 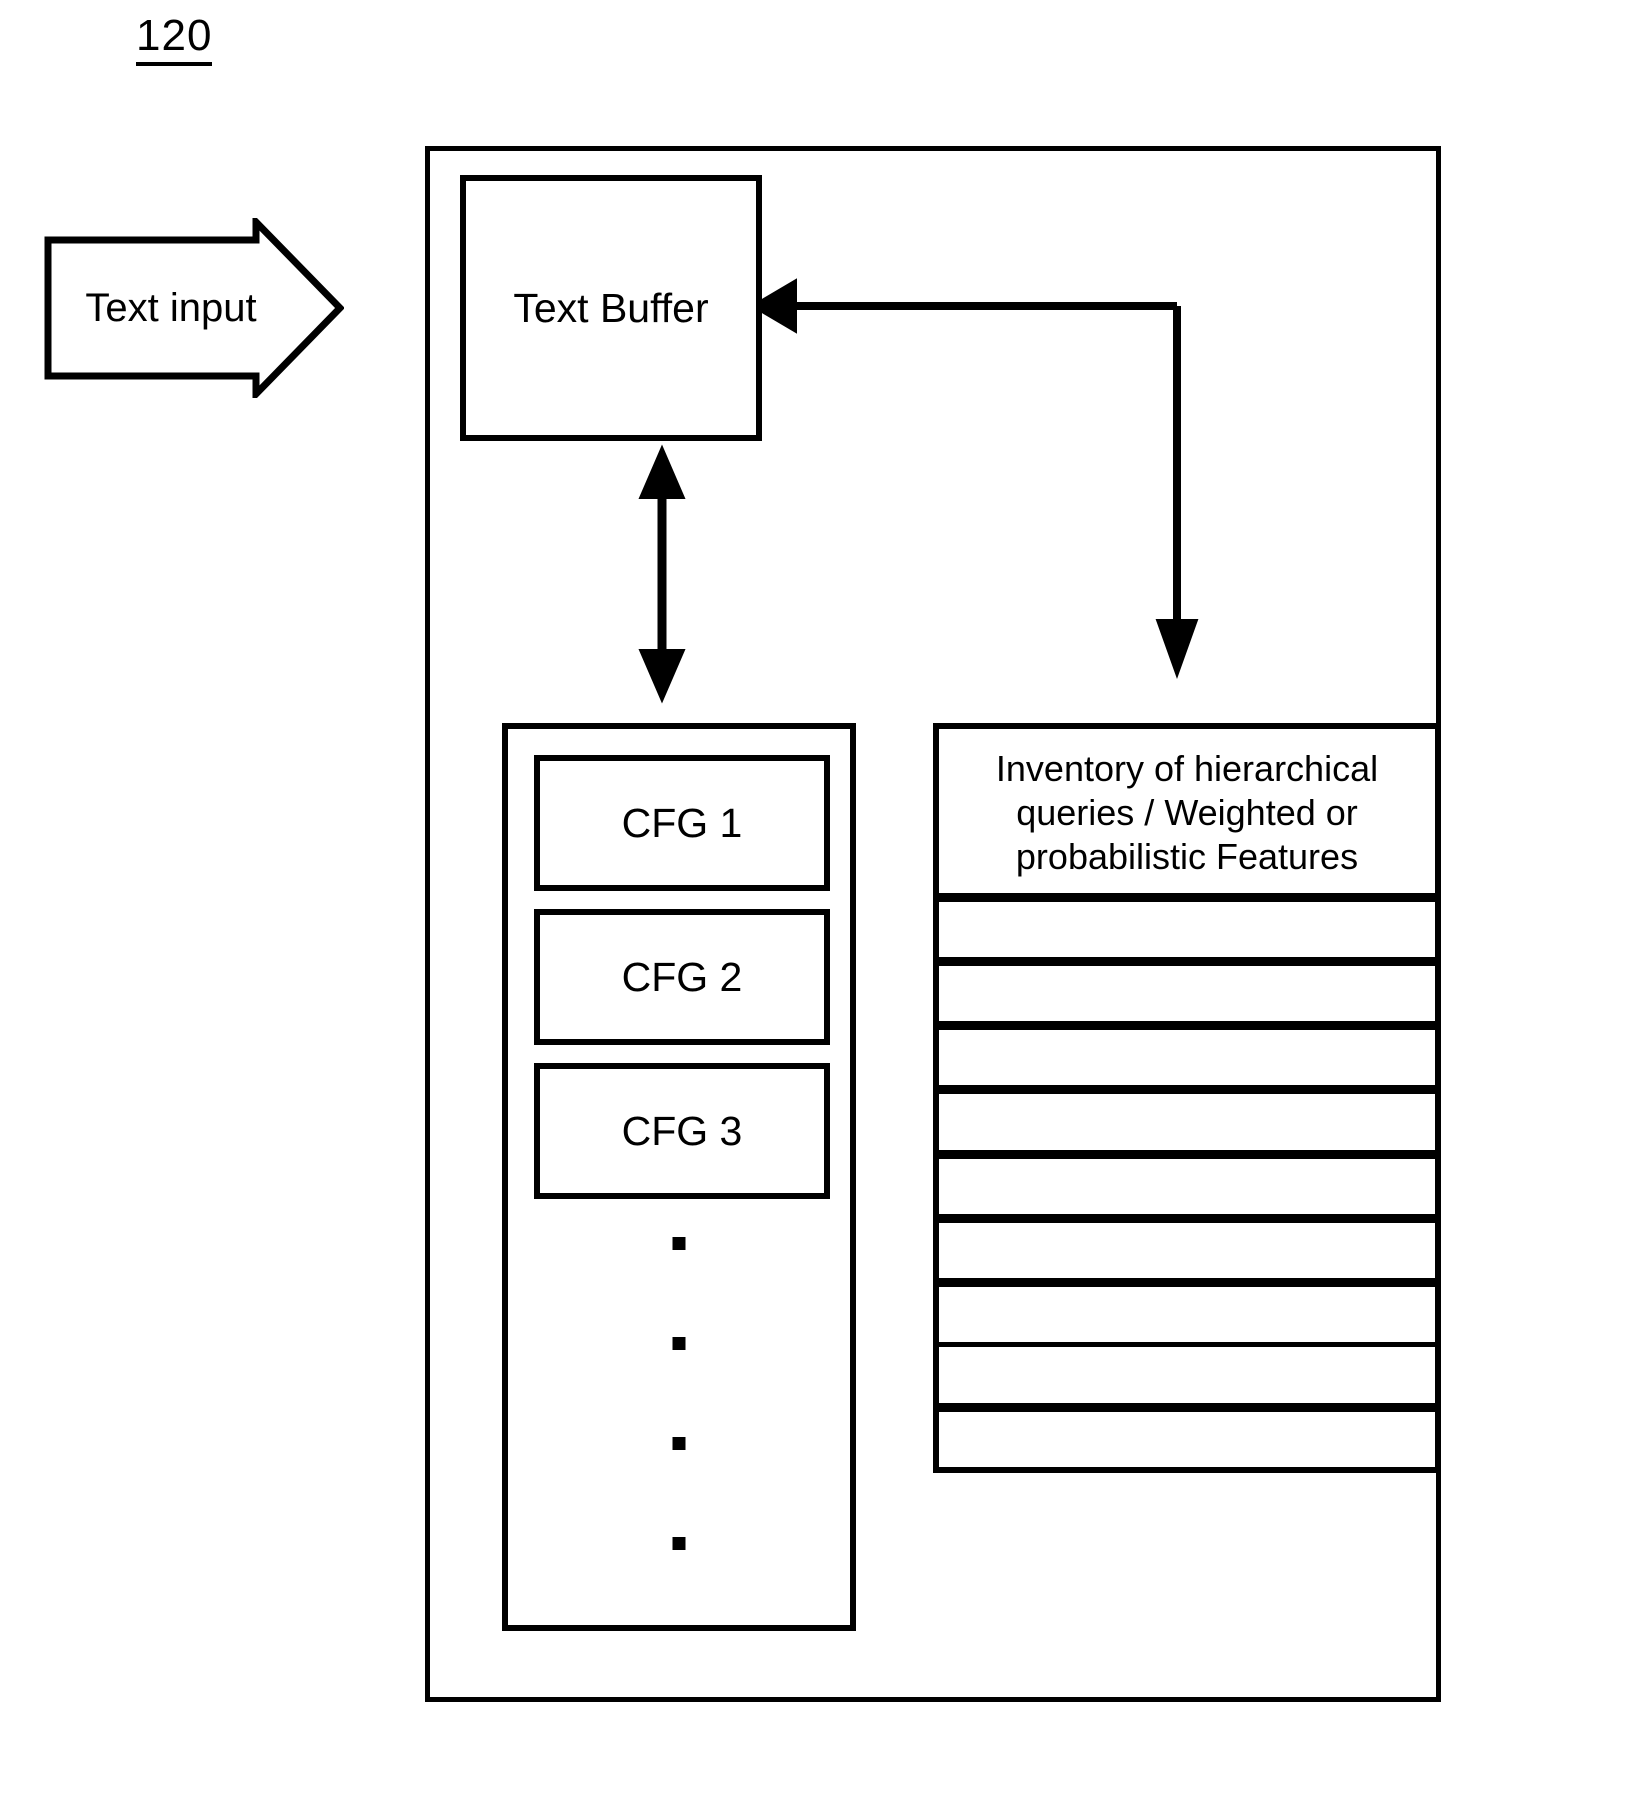 I want to click on text-buffer-label: Text Buffer, so click(x=611, y=307).